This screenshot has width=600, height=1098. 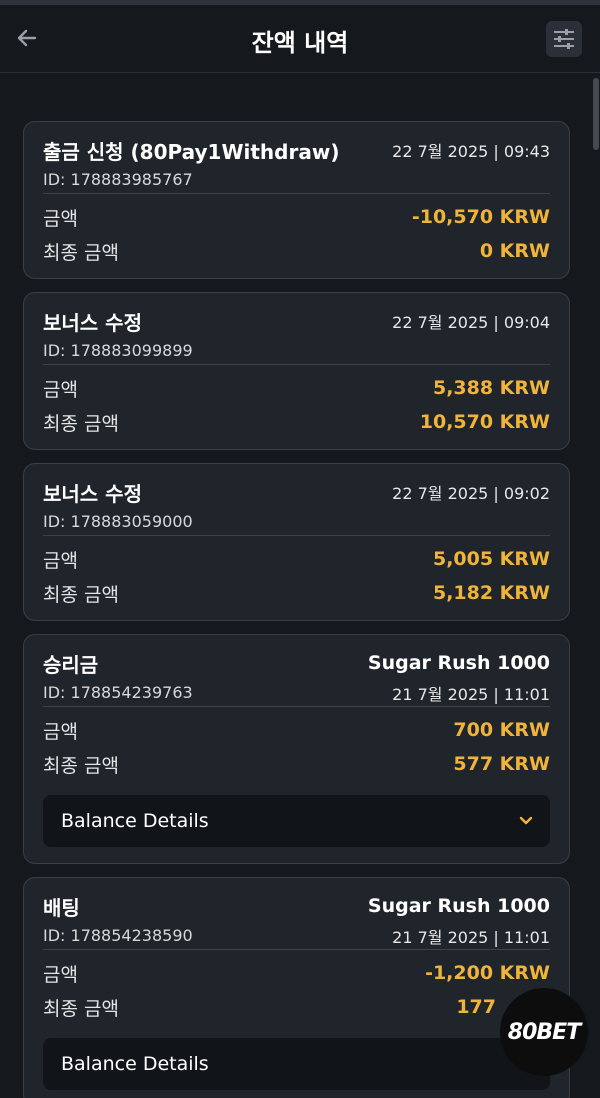 I want to click on sliders-icon, so click(x=564, y=39).